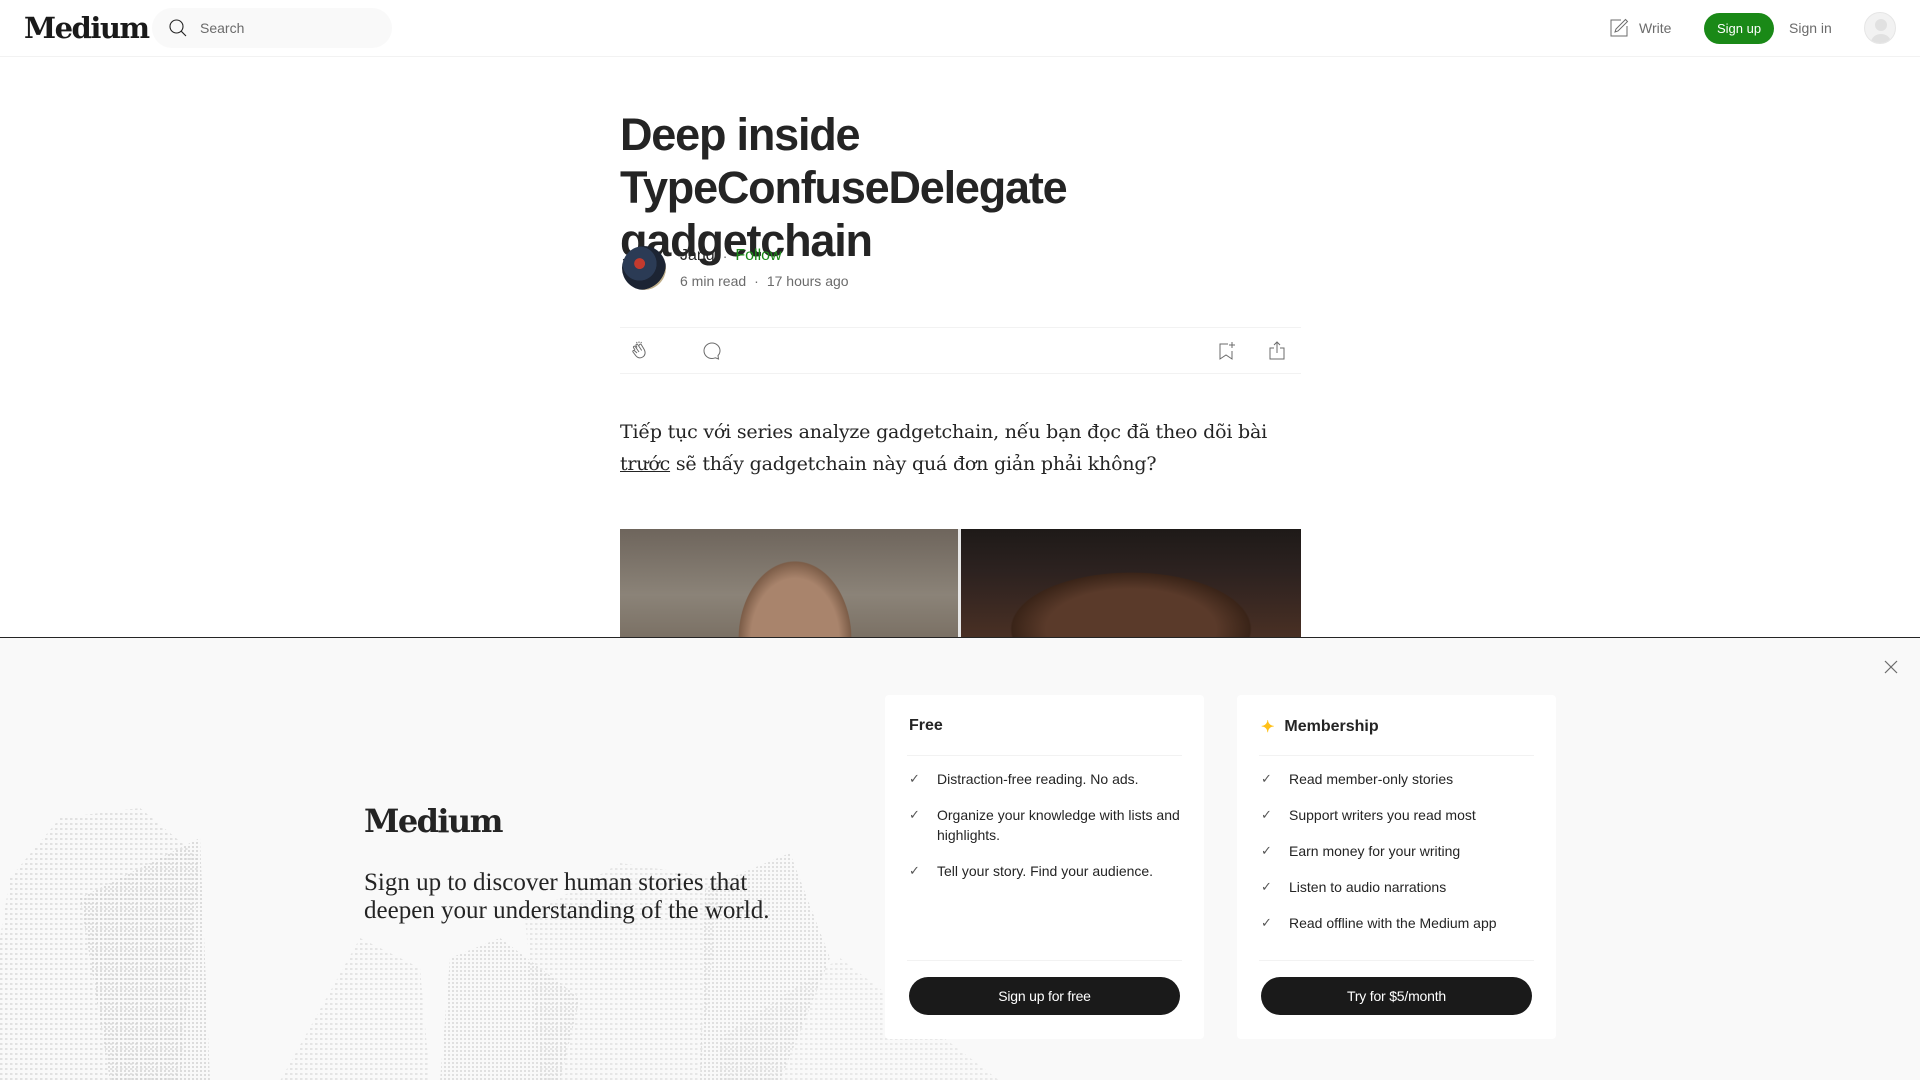  What do you see at coordinates (1038, 779) in the screenshot?
I see `feature-text: Distraction-free reading. No ads.` at bounding box center [1038, 779].